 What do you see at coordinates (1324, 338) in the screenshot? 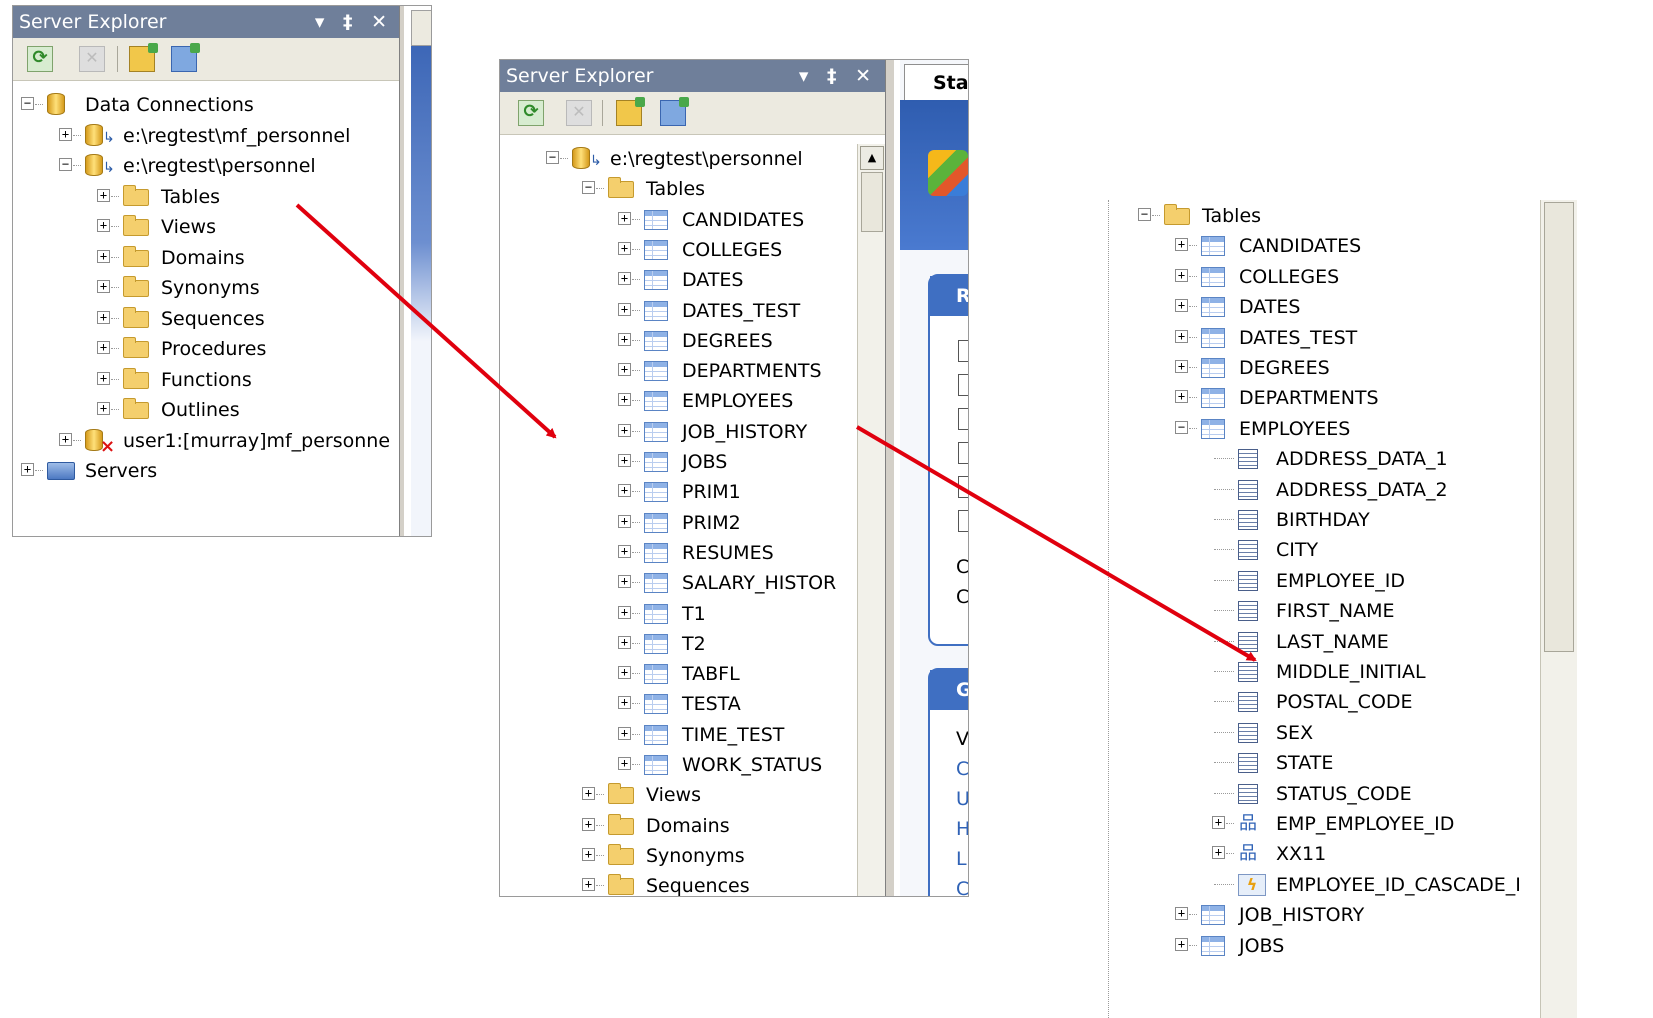
I see `tree-node: + DATES_TEST` at bounding box center [1324, 338].